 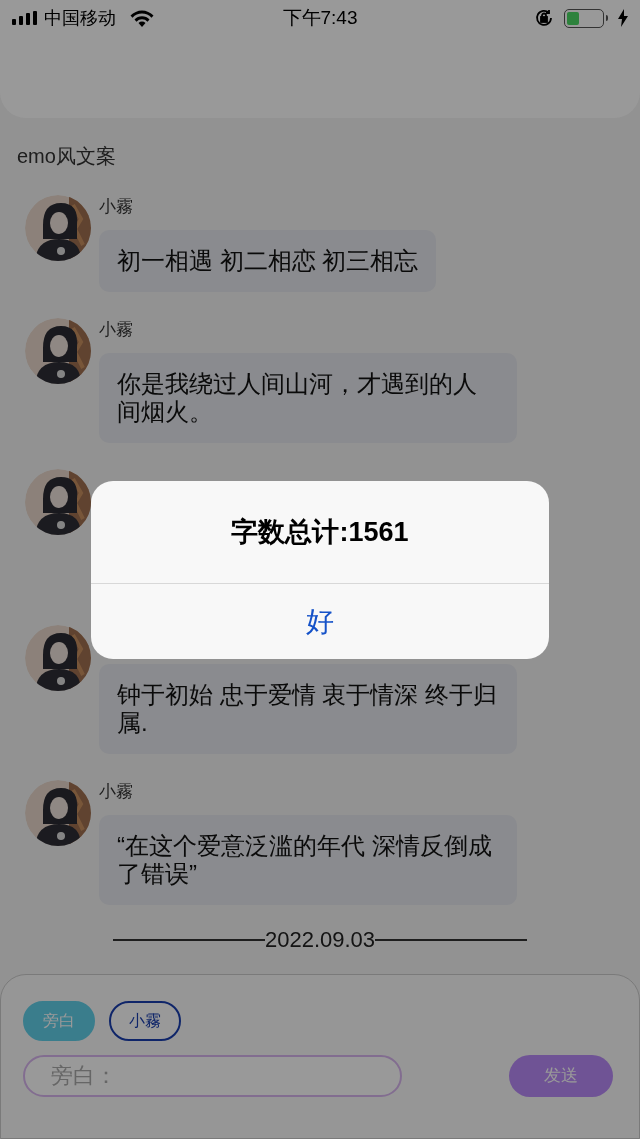 What do you see at coordinates (308, 860) in the screenshot?
I see `message-bubble: “在这个爱意泛滥的年代 深情反倒成了错误”` at bounding box center [308, 860].